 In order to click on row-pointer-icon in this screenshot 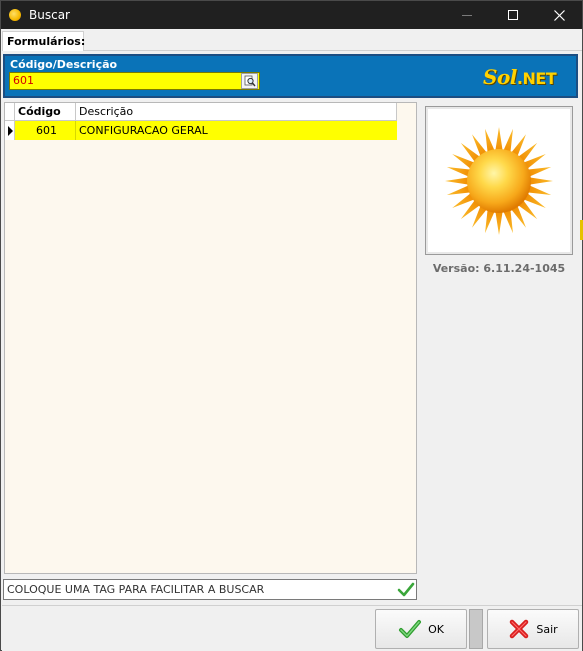, I will do `click(10, 131)`.